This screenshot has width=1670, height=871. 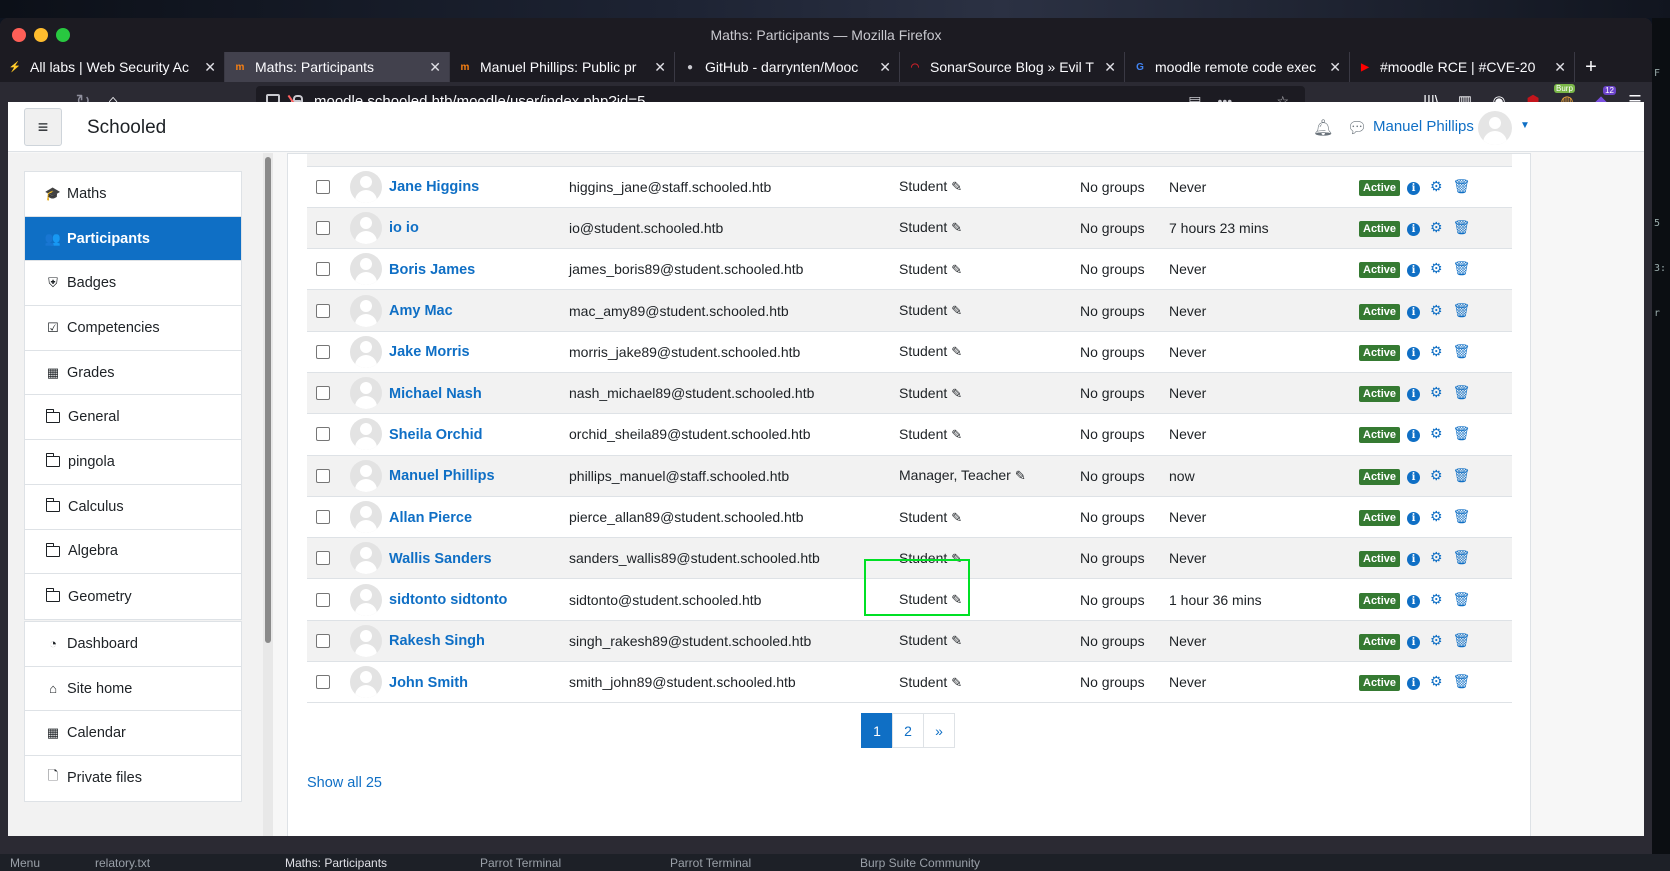 What do you see at coordinates (1357, 128) in the screenshot?
I see `messages-chat-icon: 💬︎` at bounding box center [1357, 128].